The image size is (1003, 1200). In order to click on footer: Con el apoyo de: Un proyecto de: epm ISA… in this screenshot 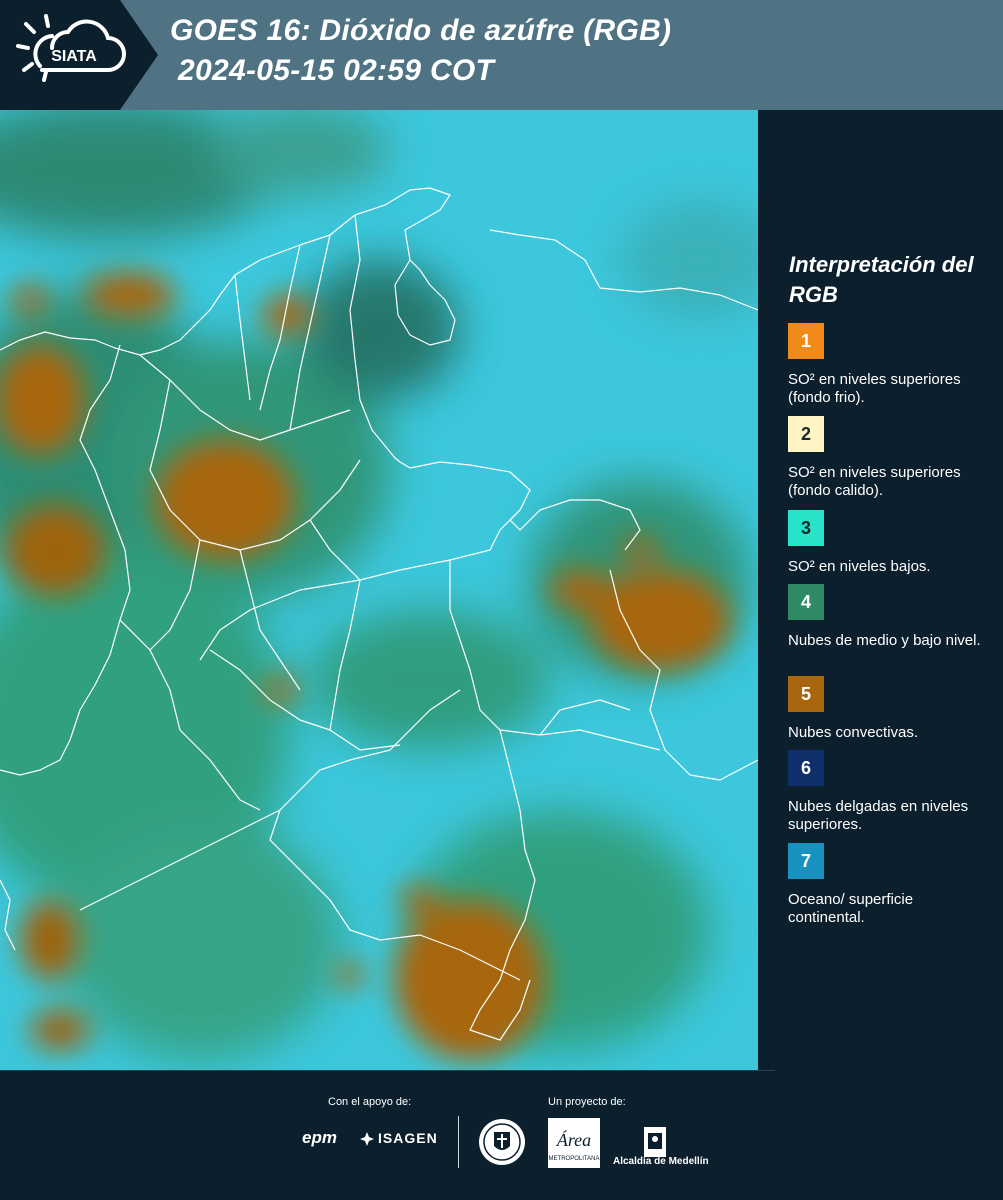, I will do `click(501, 1135)`.